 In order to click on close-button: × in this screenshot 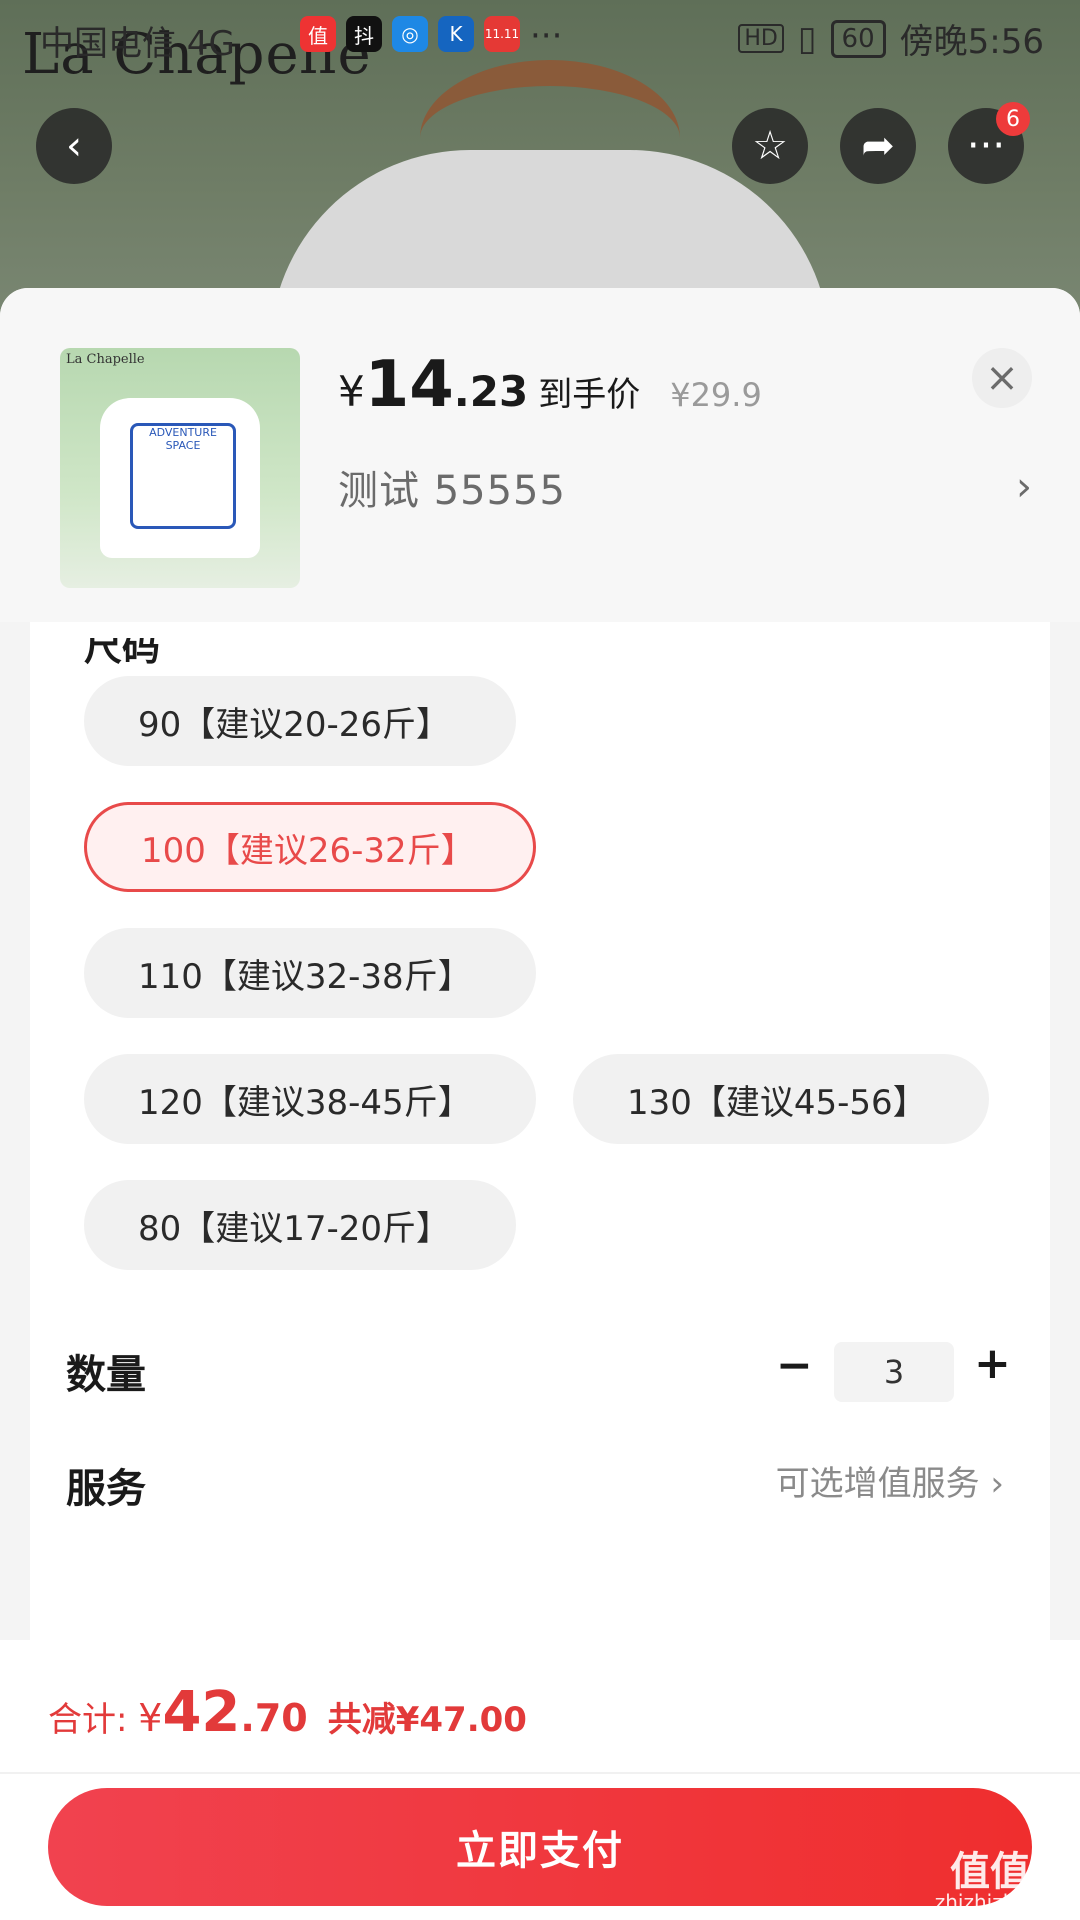, I will do `click(1002, 378)`.